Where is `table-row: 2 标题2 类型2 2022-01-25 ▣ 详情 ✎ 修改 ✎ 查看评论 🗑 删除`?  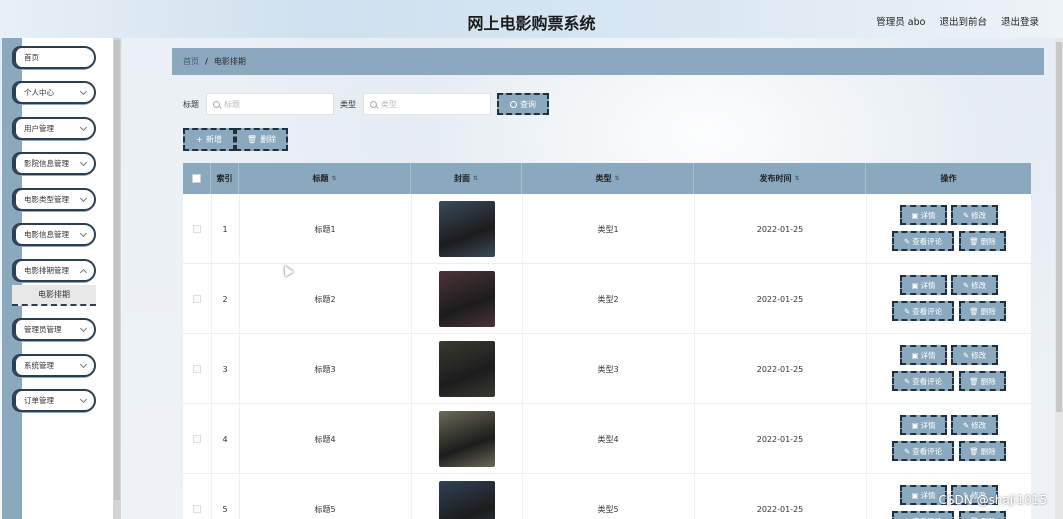
table-row: 2 标题2 类型2 2022-01-25 ▣ 详情 ✎ 修改 ✎ 查看评论 🗑 删除 is located at coordinates (607, 299).